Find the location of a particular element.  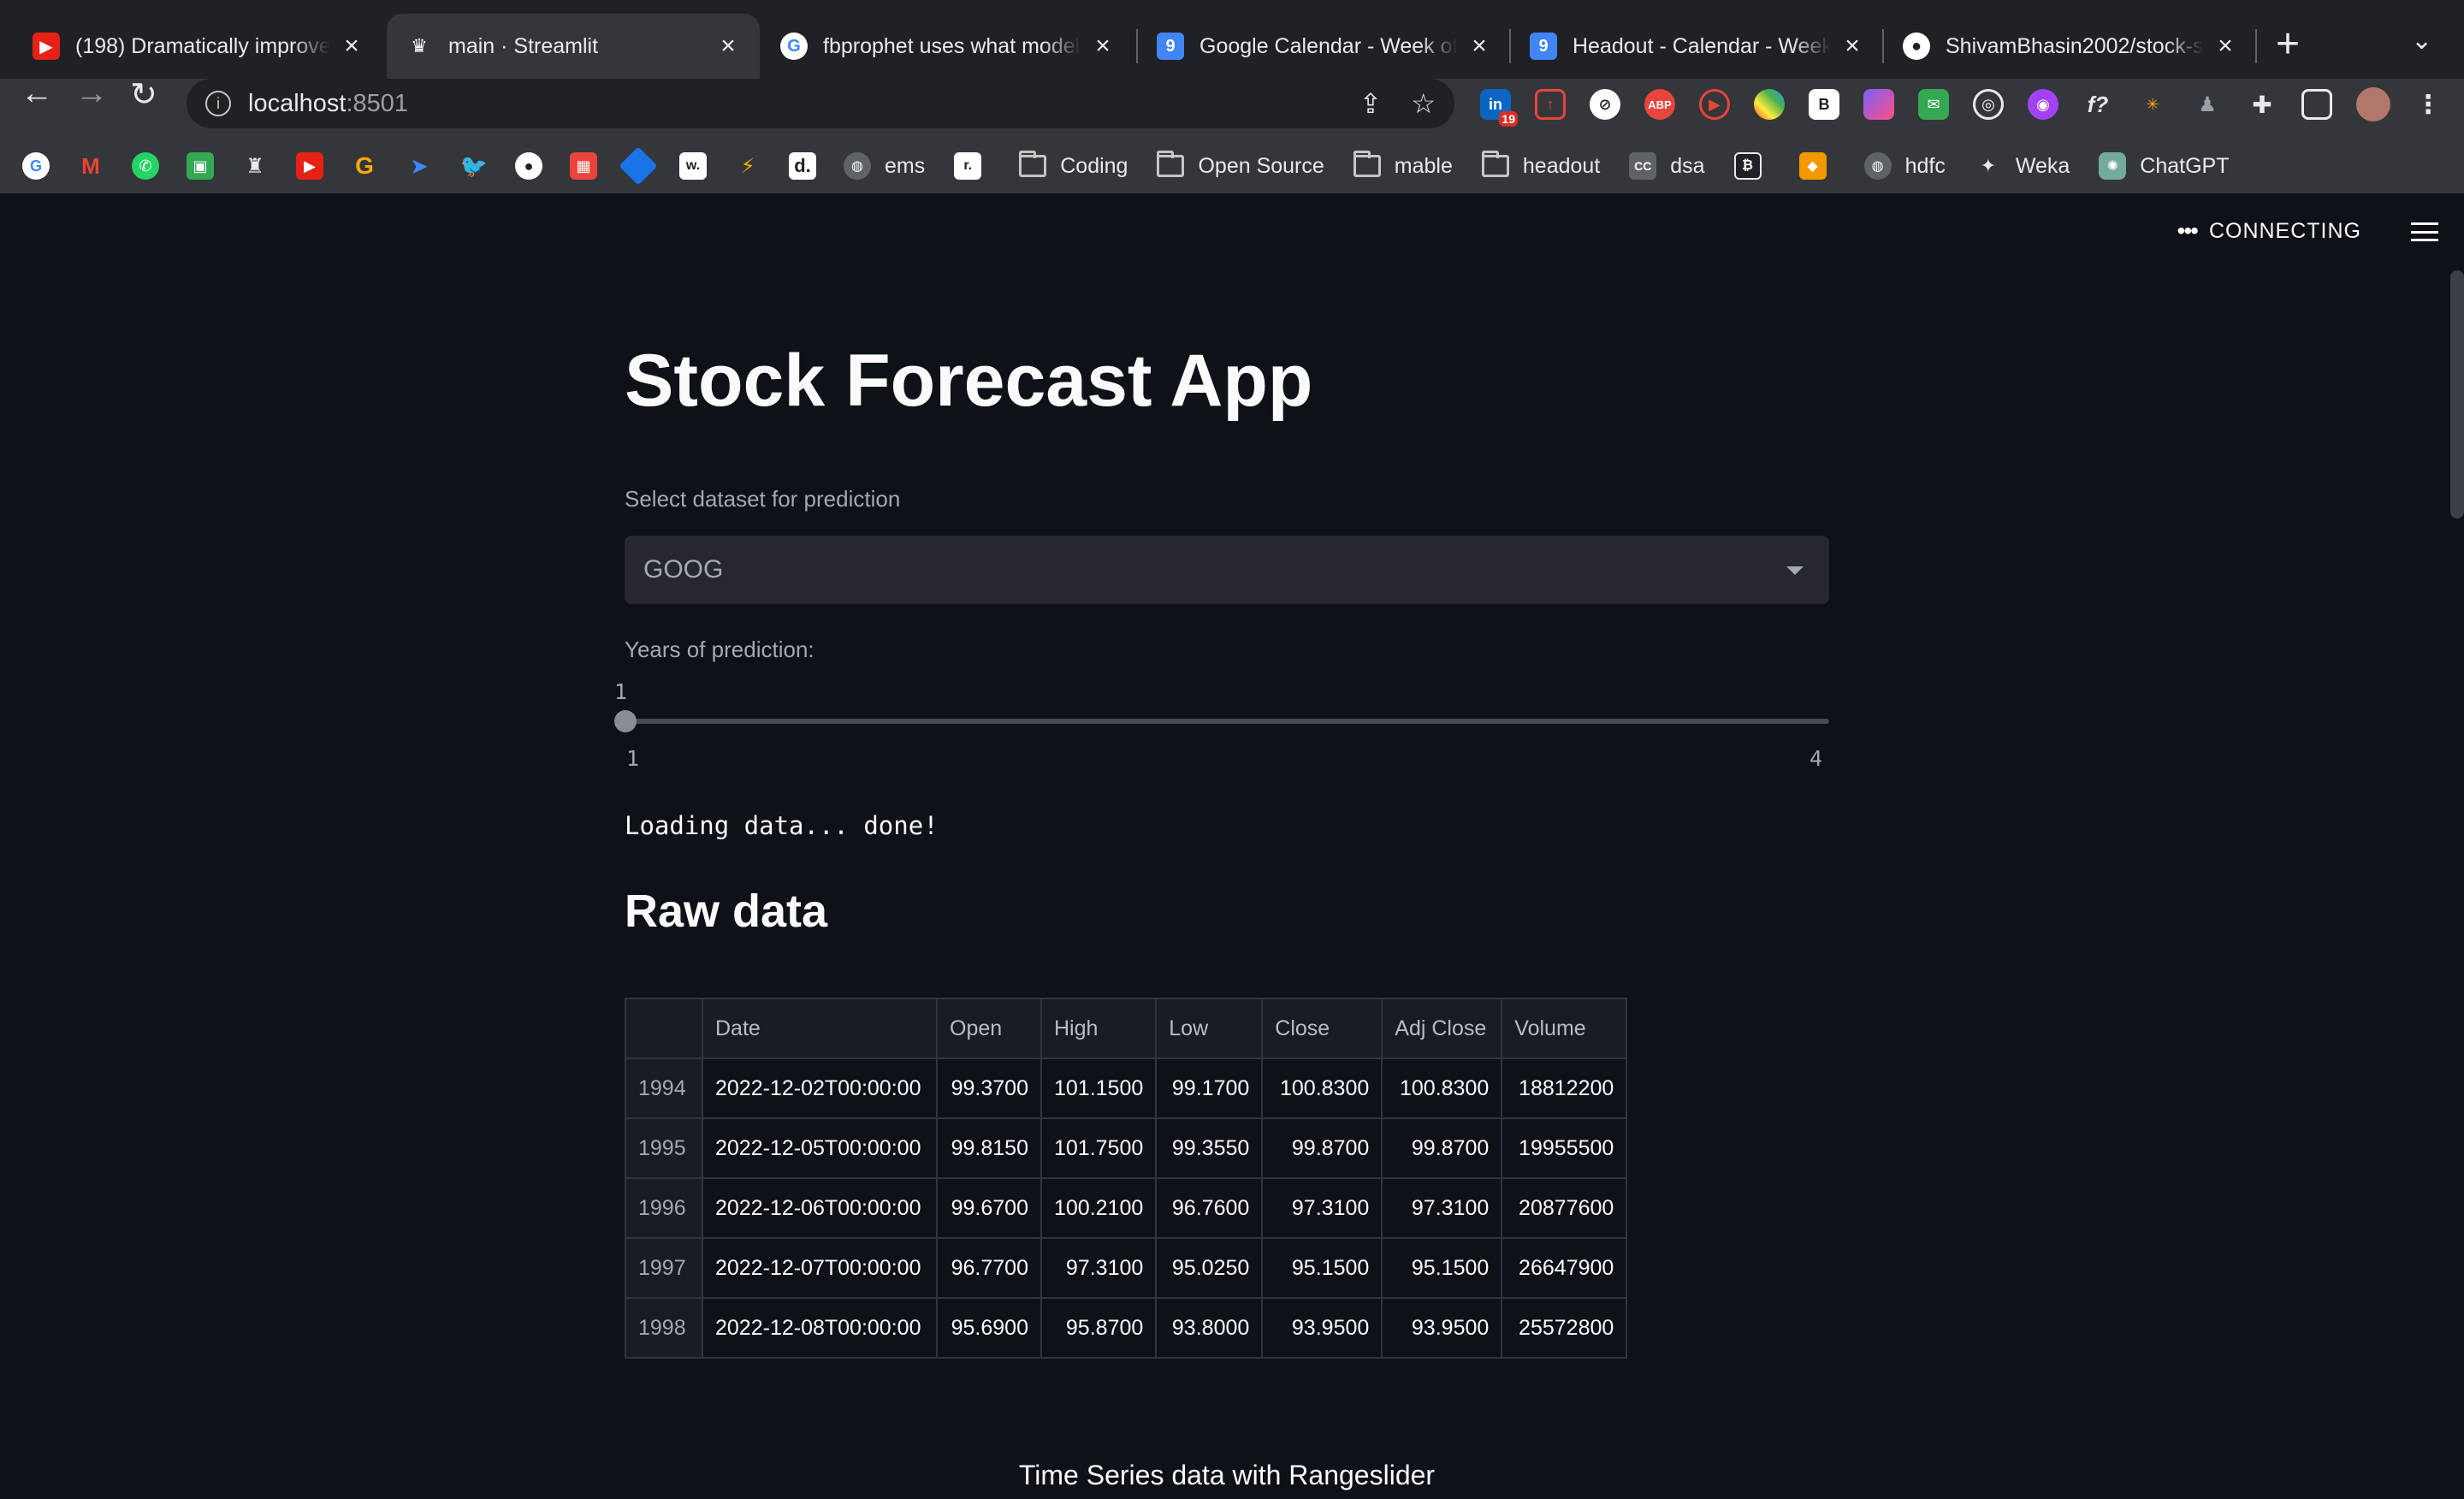

info-icon: i is located at coordinates (218, 103).